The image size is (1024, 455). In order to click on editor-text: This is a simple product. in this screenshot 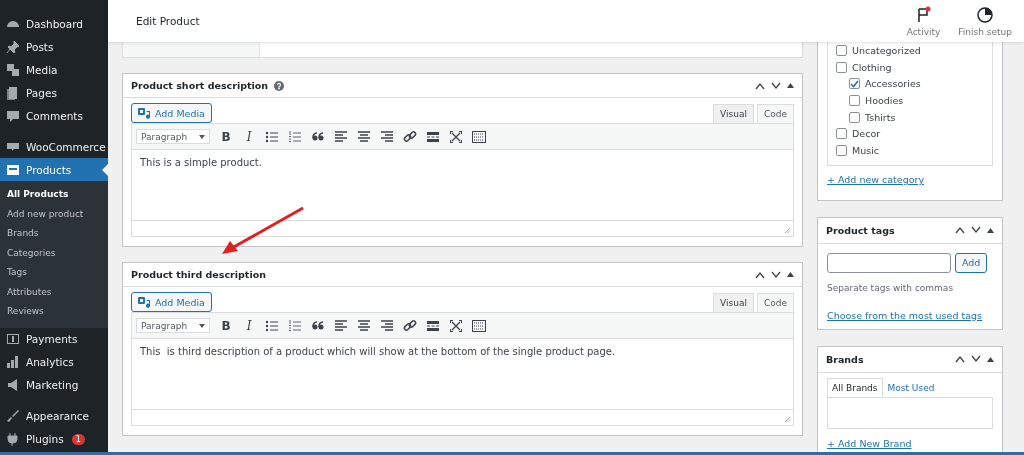, I will do `click(462, 185)`.